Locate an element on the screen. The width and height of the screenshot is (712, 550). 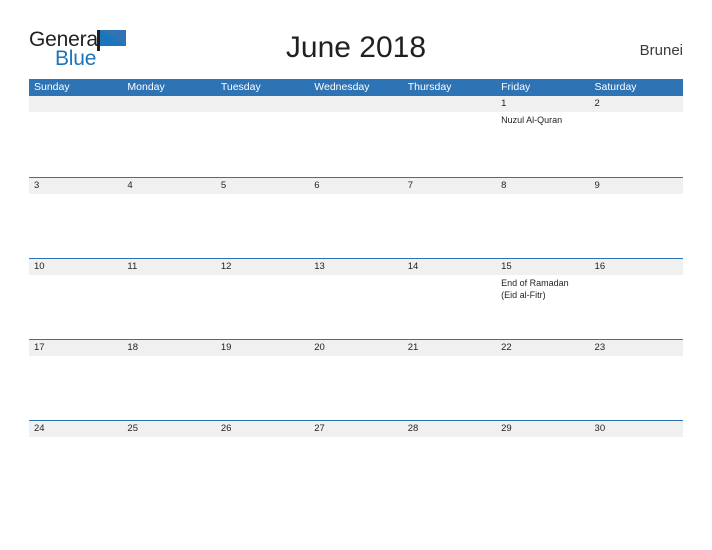
calendar-day-cell: 3 is located at coordinates (75, 218).